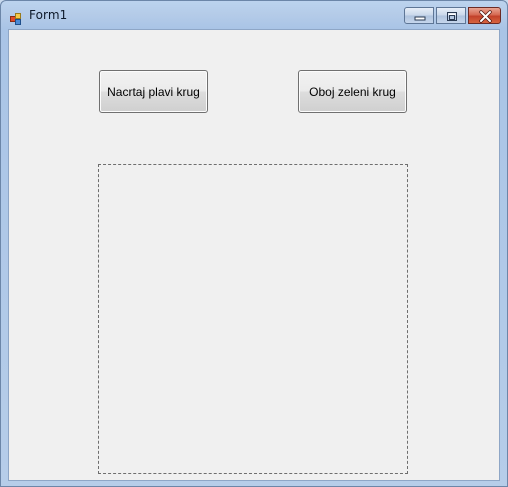  I want to click on close-icon, so click(485, 16).